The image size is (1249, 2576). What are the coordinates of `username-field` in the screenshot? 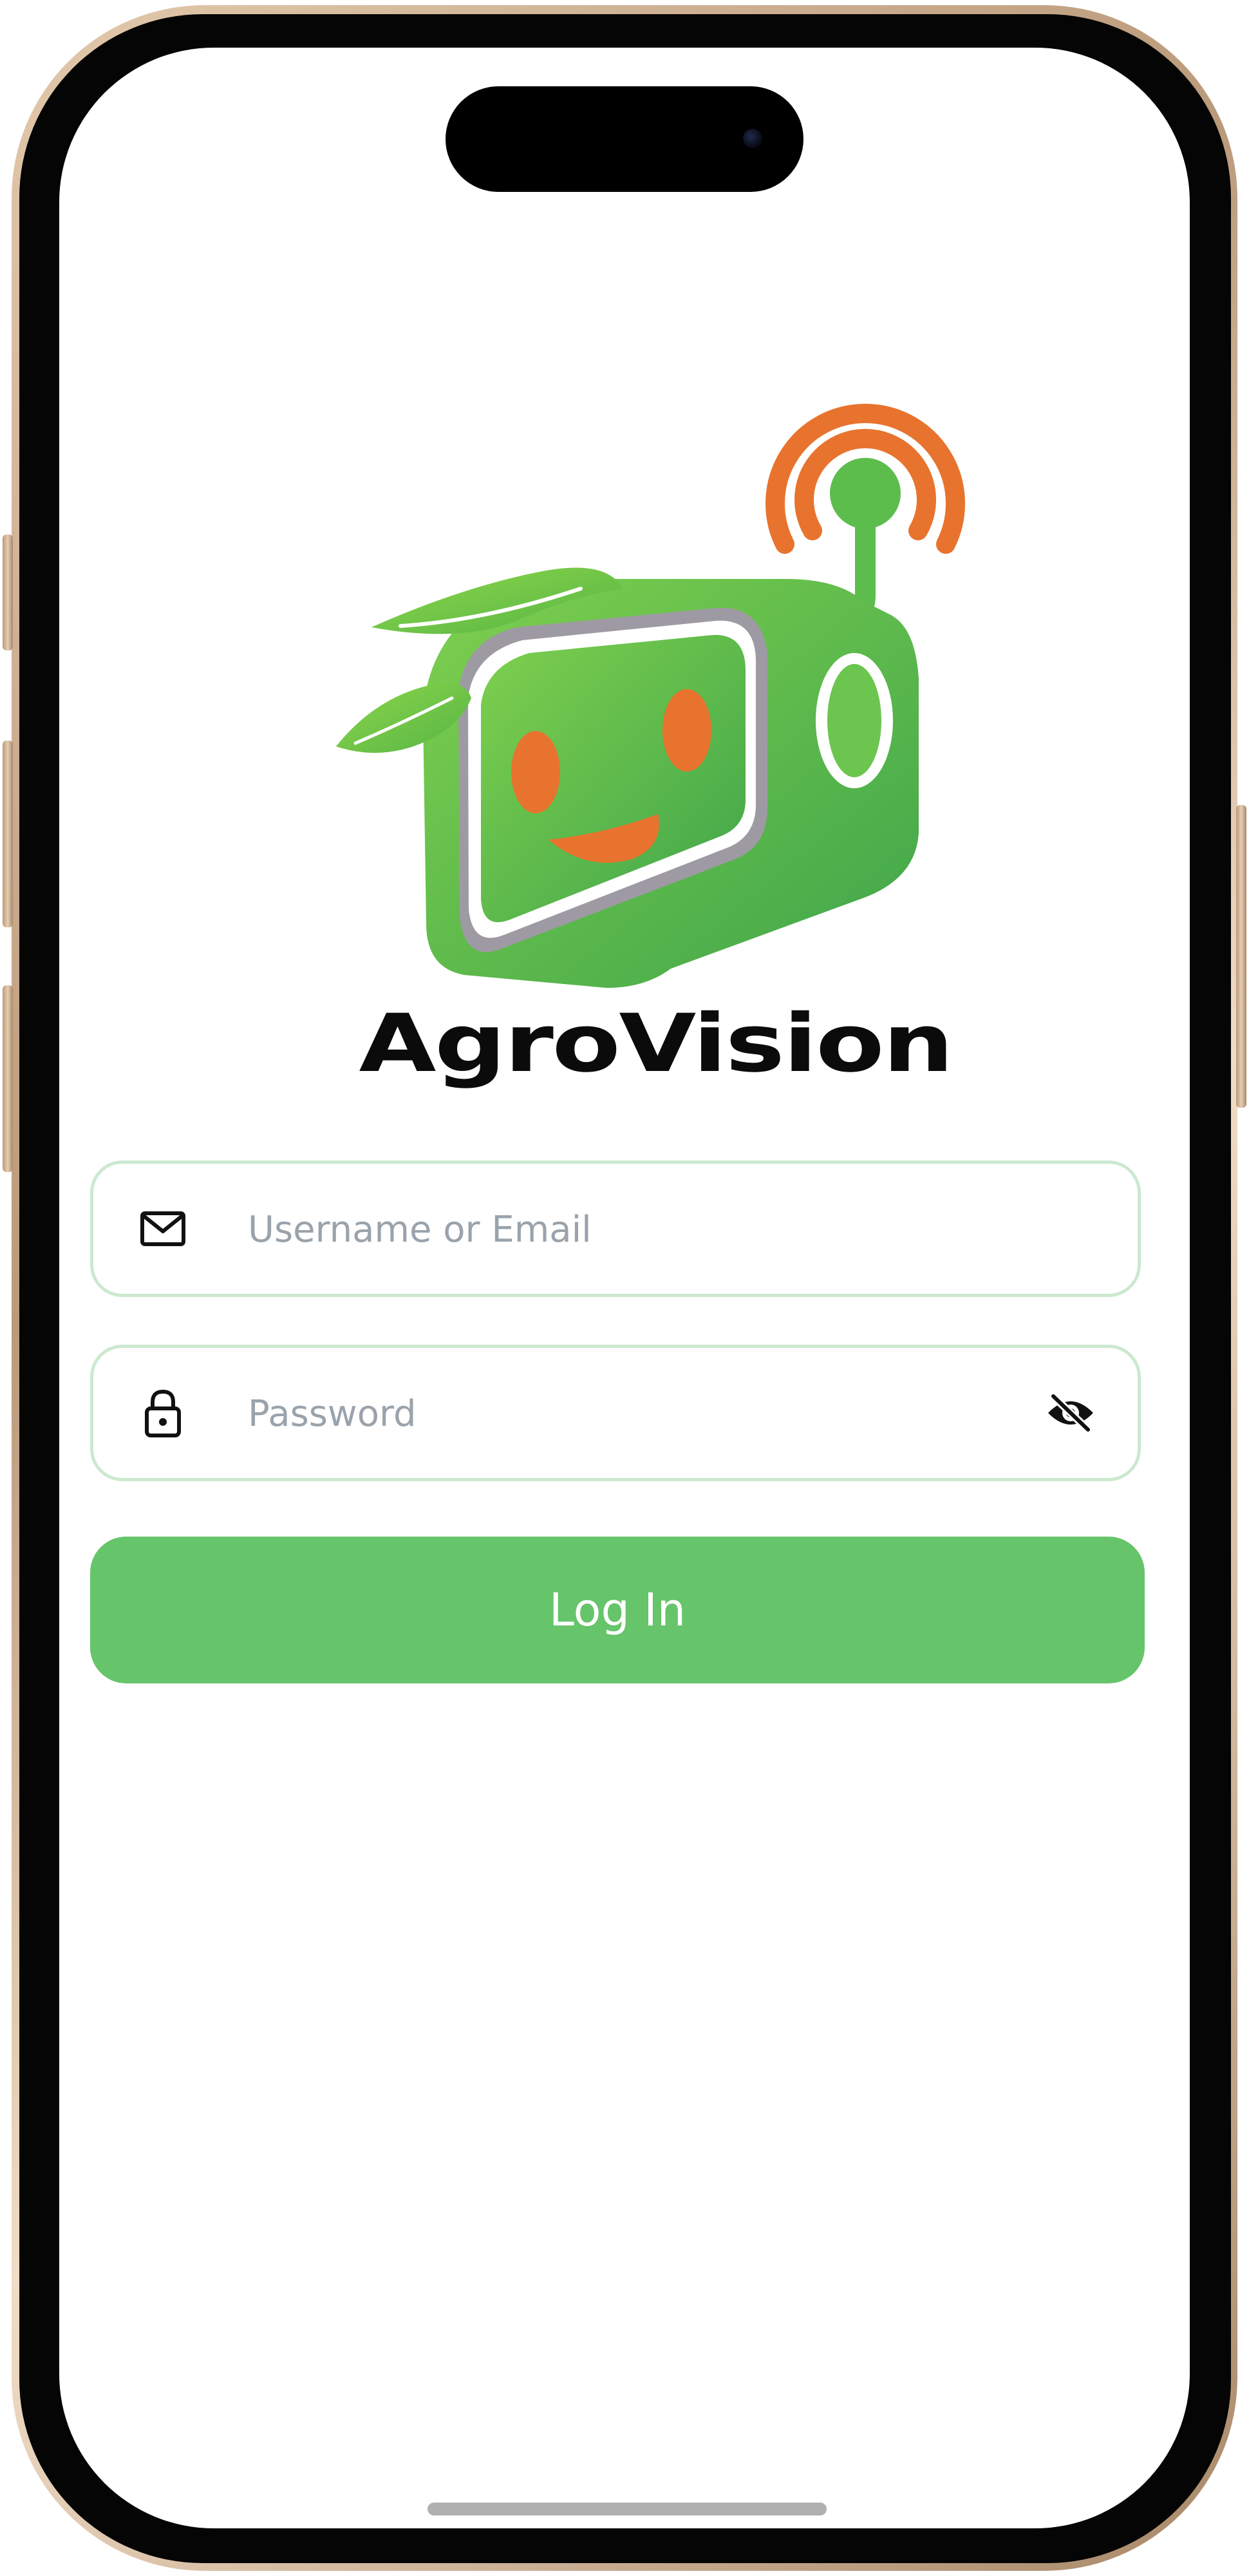 It's located at (615, 1228).